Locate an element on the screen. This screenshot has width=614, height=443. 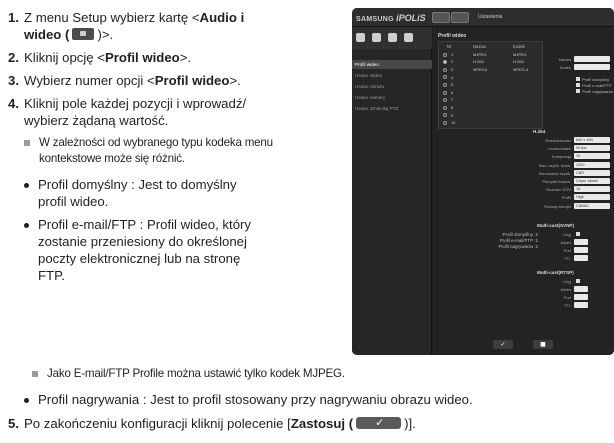
sidebar-item-camera-setup: Ustaw. kamery is located at coordinates (392, 97).